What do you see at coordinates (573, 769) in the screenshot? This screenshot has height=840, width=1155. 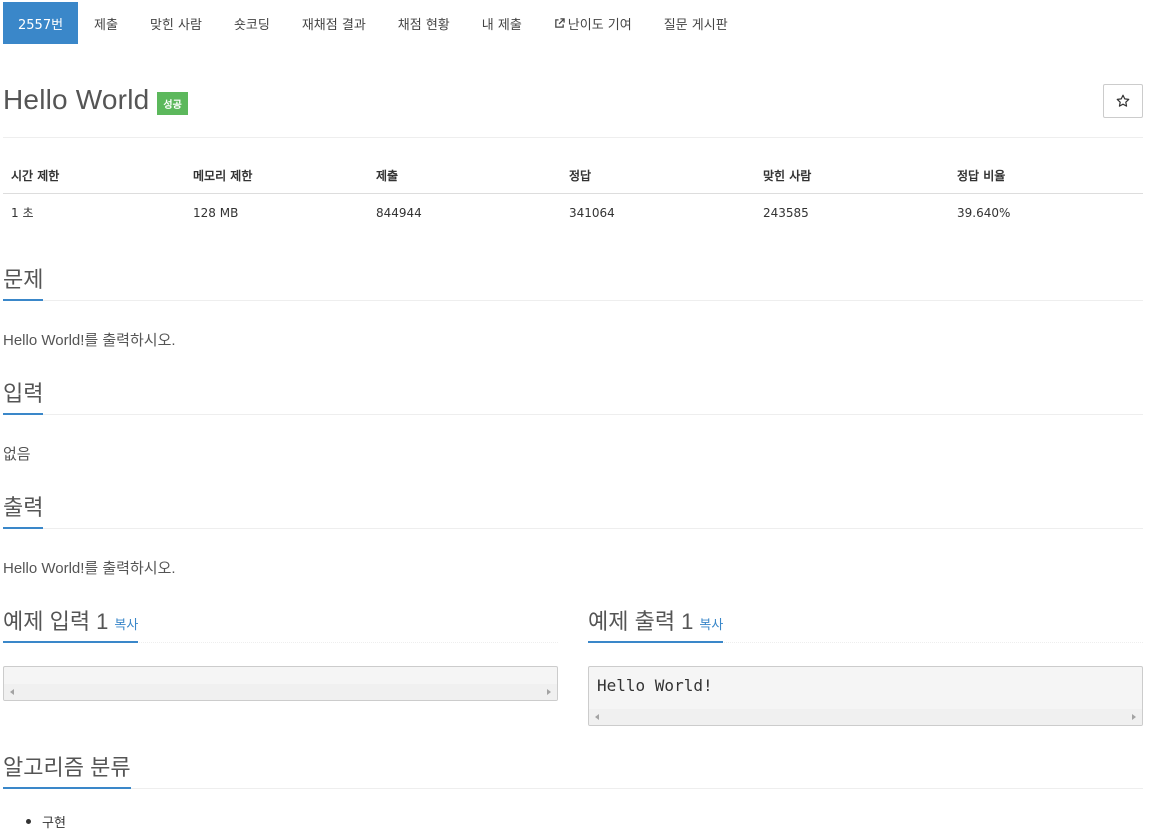 I see `algorithm-section-header: 알고리즘 분류` at bounding box center [573, 769].